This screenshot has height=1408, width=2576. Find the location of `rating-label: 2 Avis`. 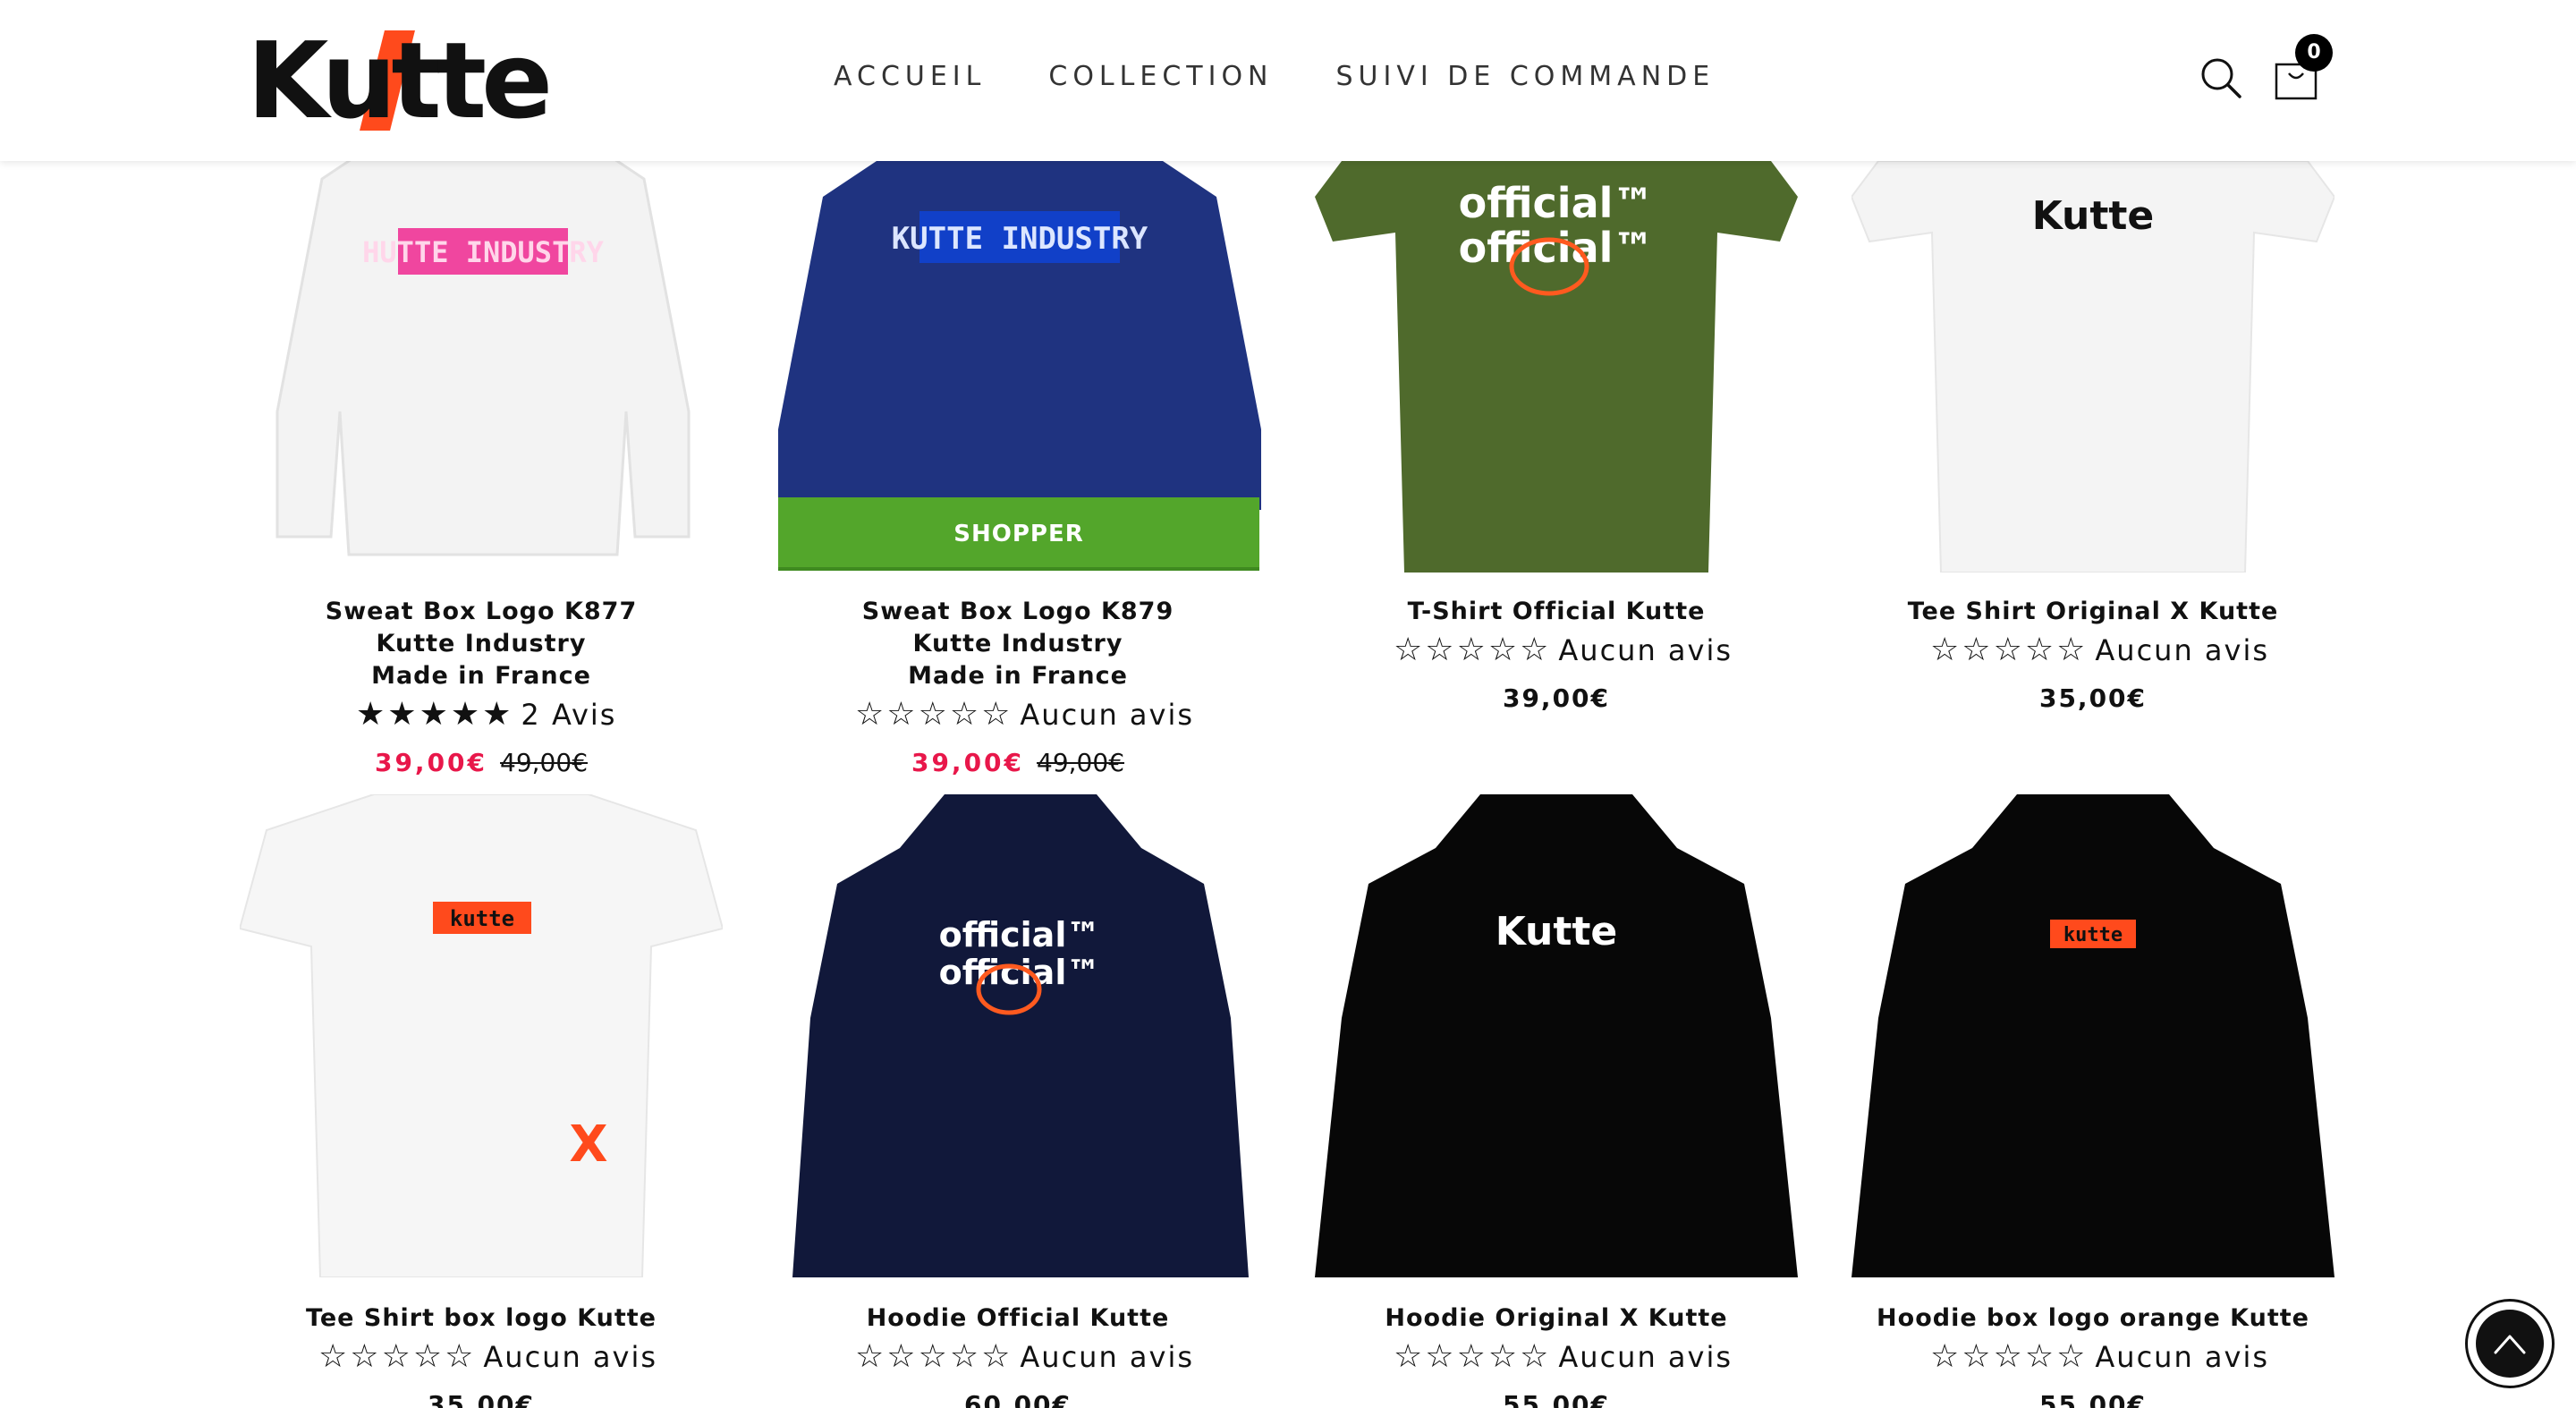

rating-label: 2 Avis is located at coordinates (569, 714).